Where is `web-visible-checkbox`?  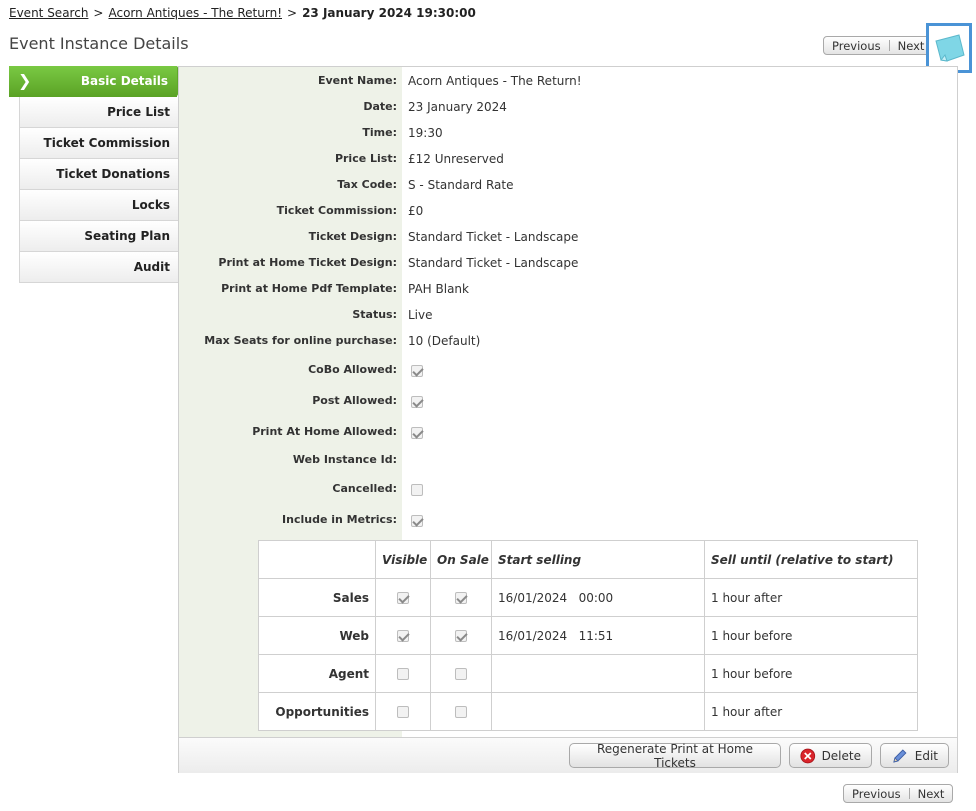 web-visible-checkbox is located at coordinates (403, 636).